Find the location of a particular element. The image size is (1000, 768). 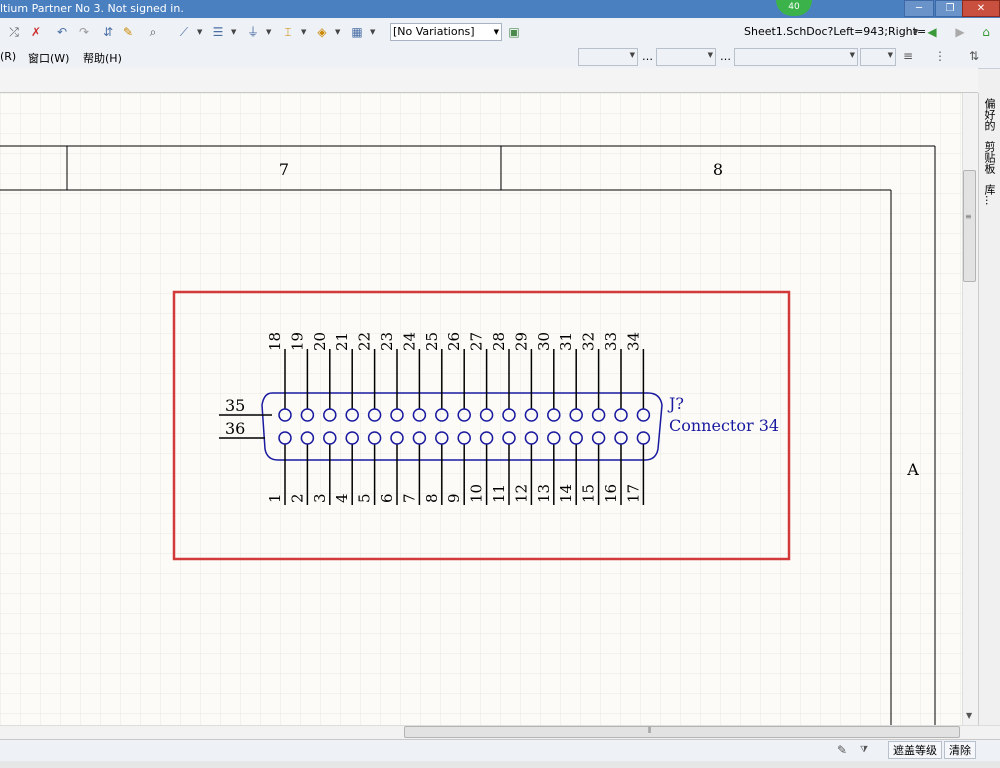

sheet-path-field: Sheet1.SchDoc?Left=943;Right= is located at coordinates (835, 31).